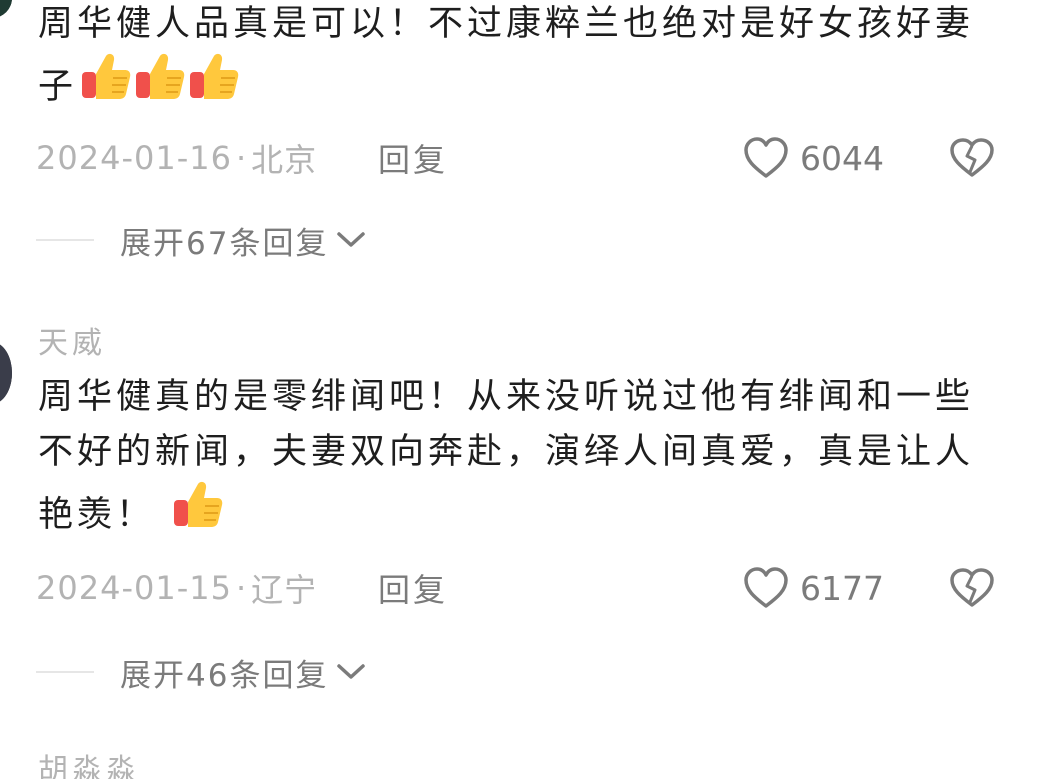 The image size is (1054, 779). I want to click on username: 天威, so click(72, 340).